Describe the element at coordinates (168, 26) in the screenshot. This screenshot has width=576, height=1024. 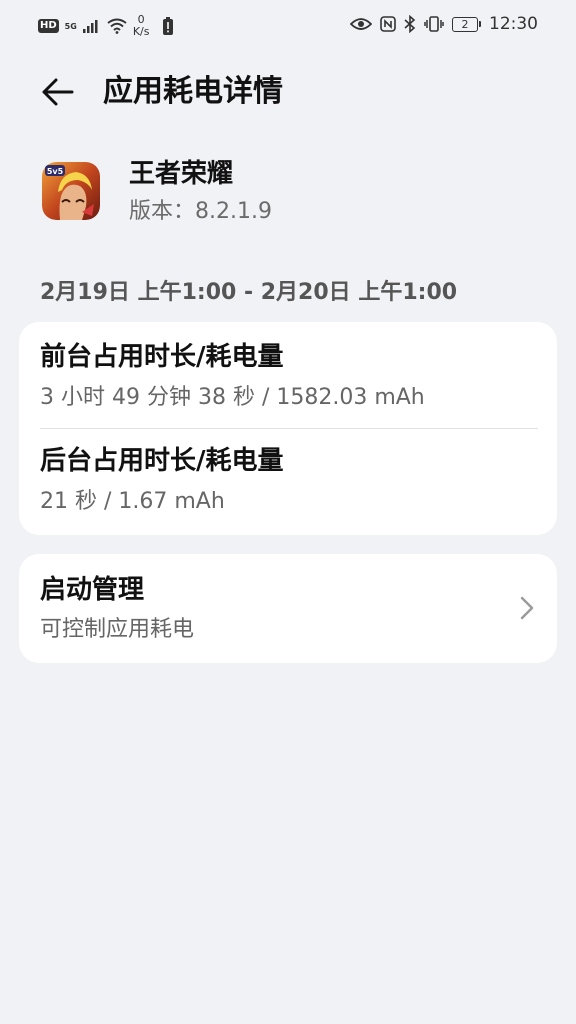
I see `battery-alert-icon` at that location.